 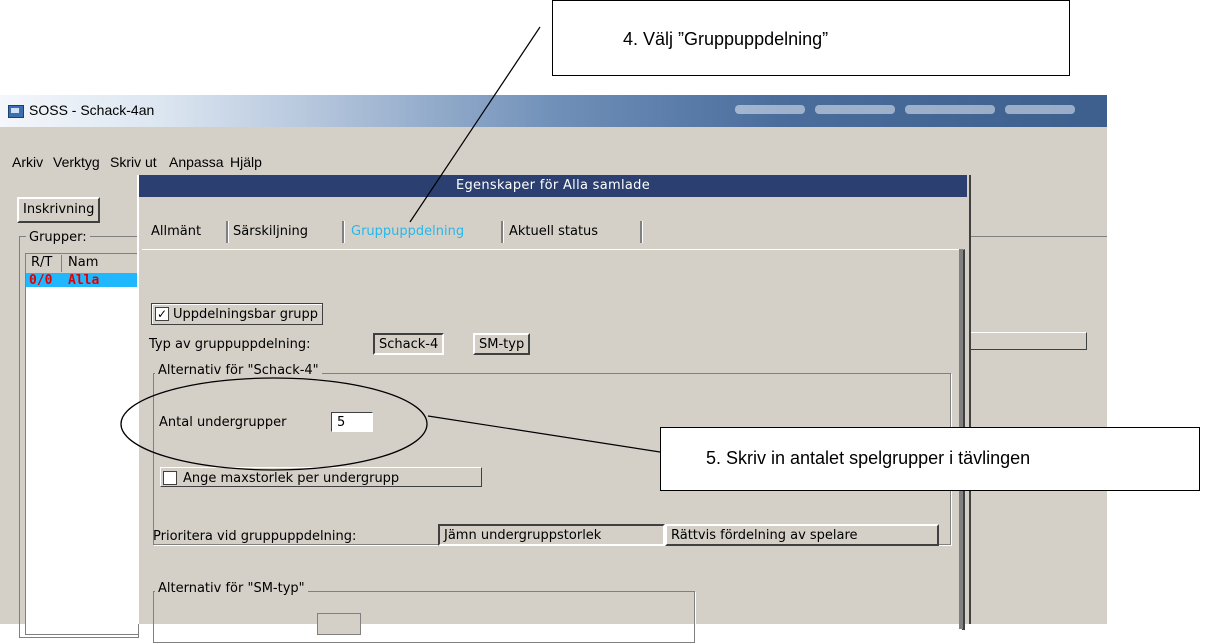 I want to click on app-icon, so click(x=16, y=111).